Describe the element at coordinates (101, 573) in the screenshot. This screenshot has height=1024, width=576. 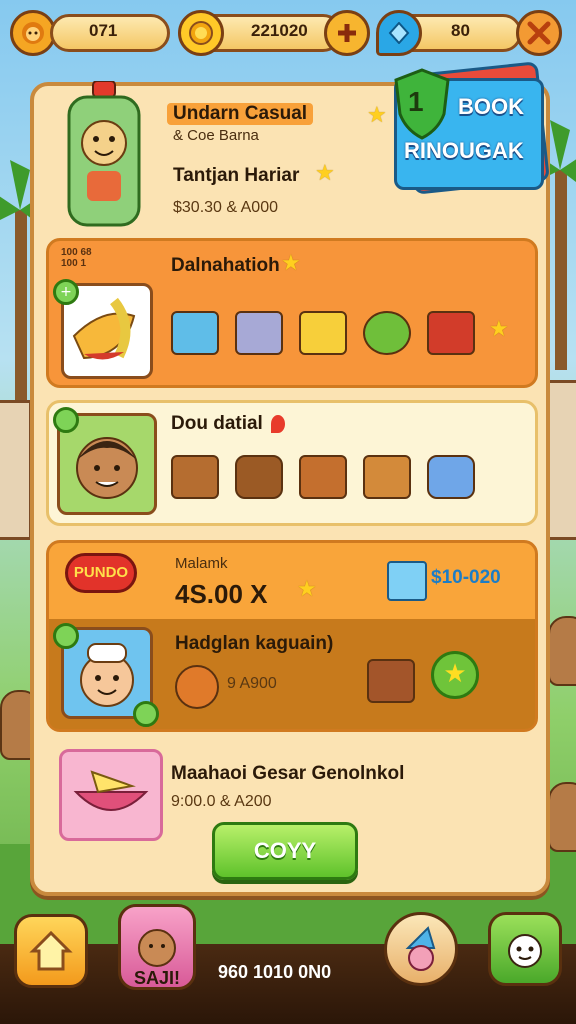
I see `sale-badge: PUNDO` at that location.